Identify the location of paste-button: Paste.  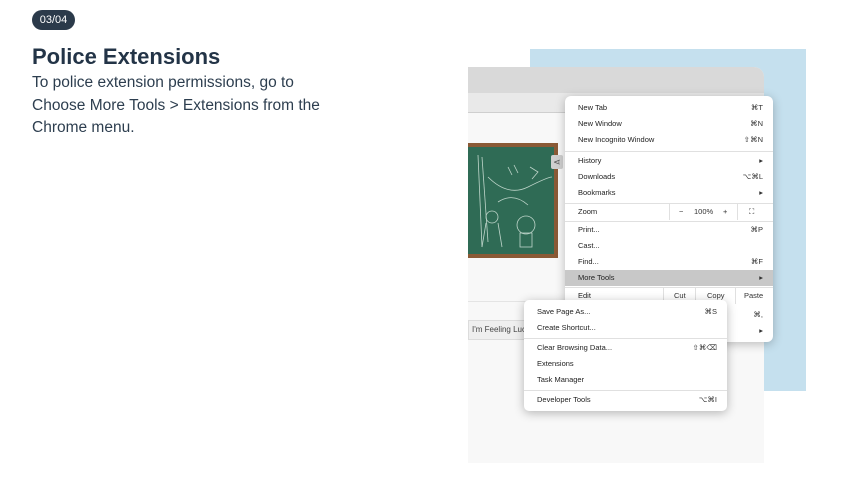
(753, 296).